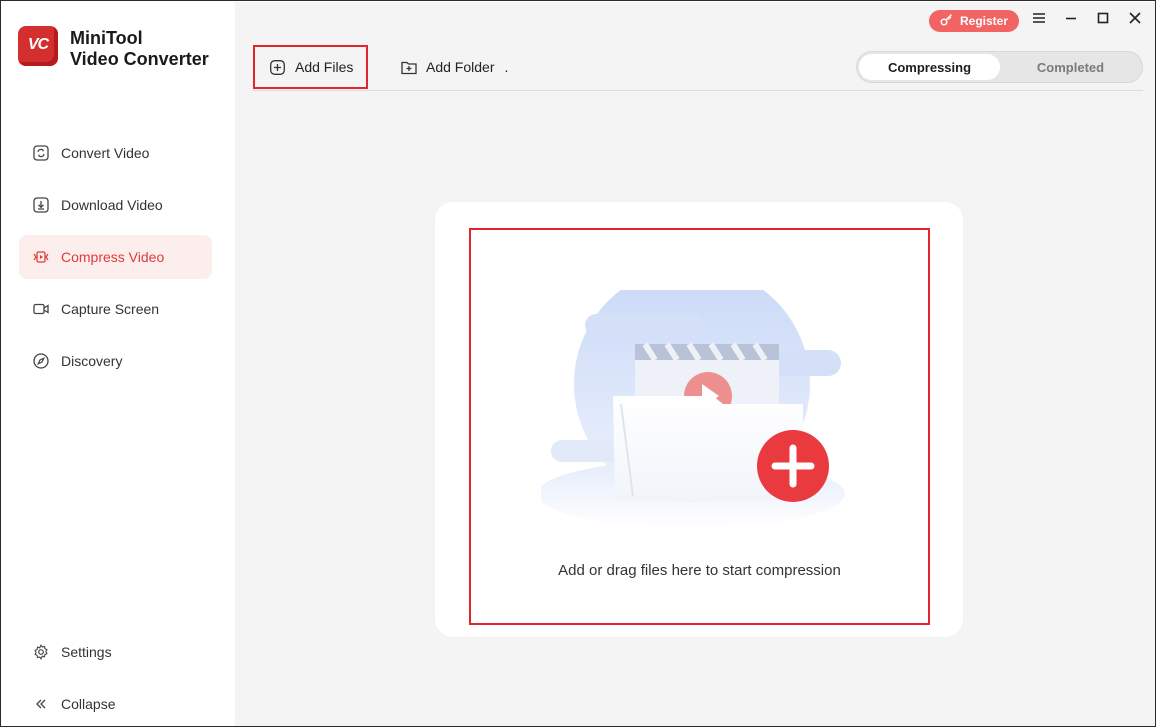 This screenshot has height=727, width=1156. What do you see at coordinates (693, 409) in the screenshot?
I see `add-files-illustration` at bounding box center [693, 409].